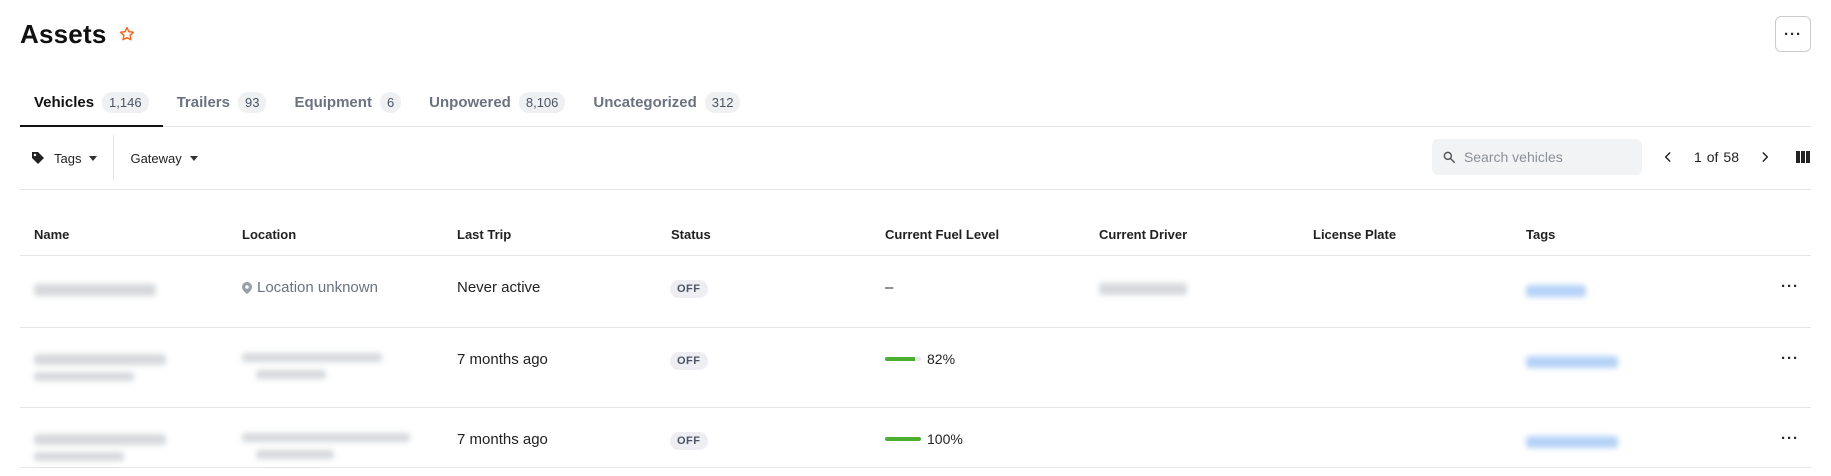  What do you see at coordinates (645, 102) in the screenshot?
I see `tab-label: Uncategorized` at bounding box center [645, 102].